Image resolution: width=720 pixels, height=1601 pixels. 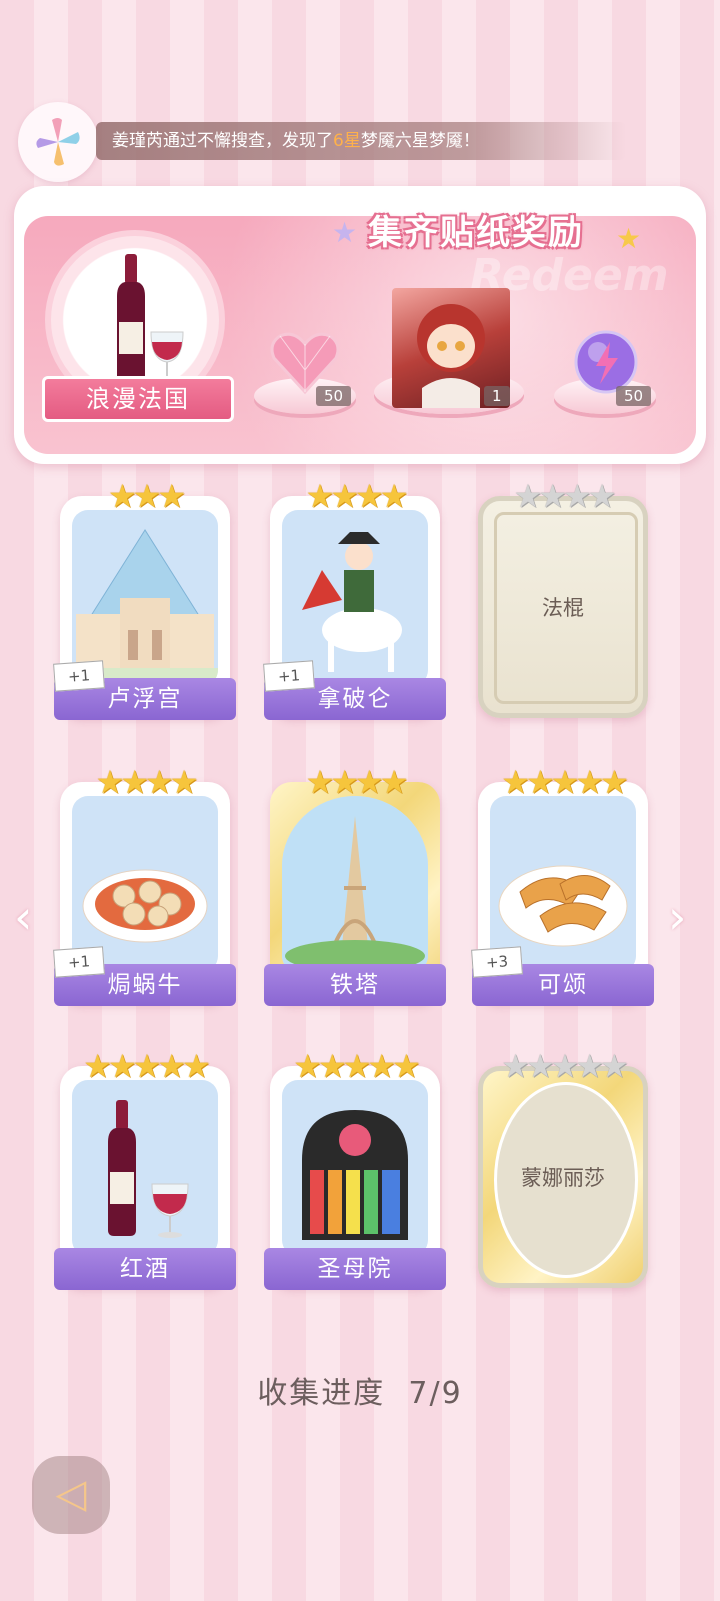 I want to click on app-logo, so click(x=58, y=142).